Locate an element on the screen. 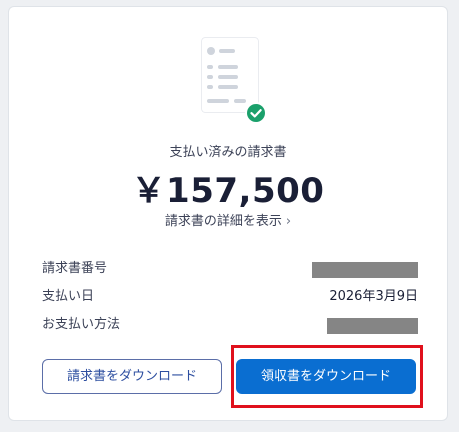 This screenshot has width=459, height=432. redacted-invoice-number is located at coordinates (365, 270).